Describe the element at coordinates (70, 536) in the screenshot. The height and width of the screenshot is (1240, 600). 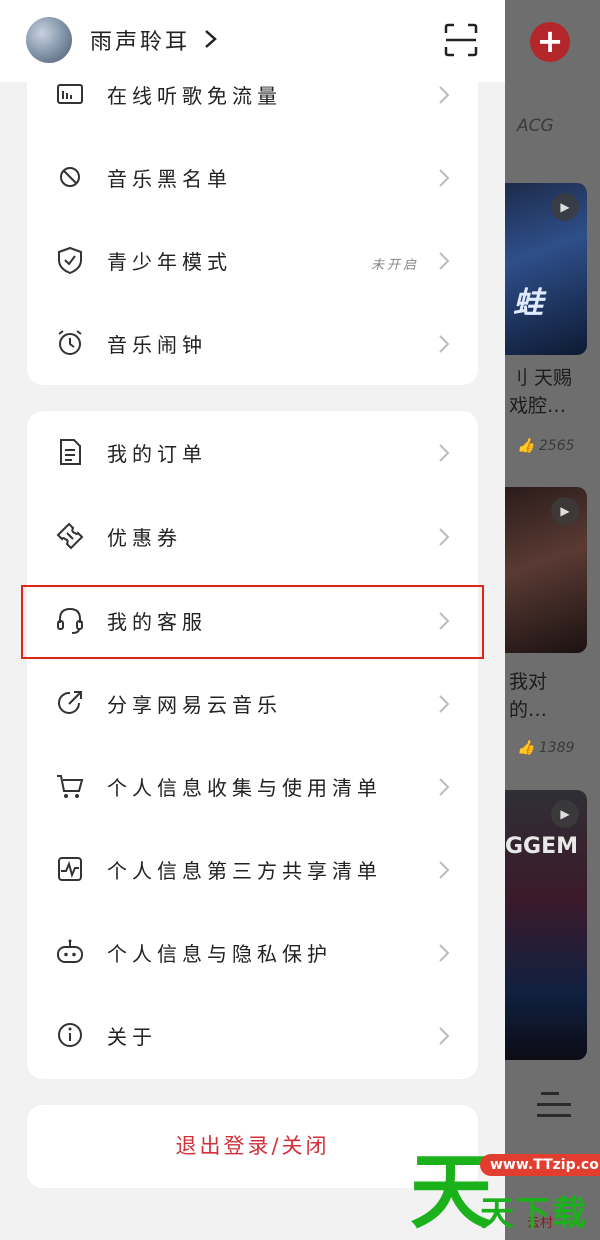
I see `ticket-icon` at that location.